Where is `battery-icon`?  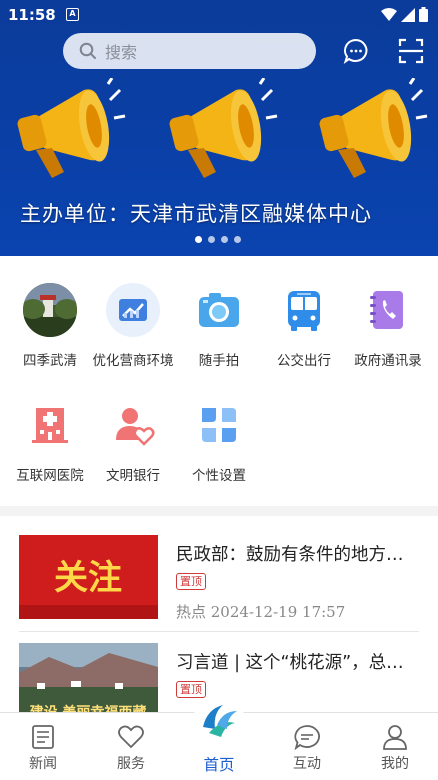
battery-icon is located at coordinates (423, 14).